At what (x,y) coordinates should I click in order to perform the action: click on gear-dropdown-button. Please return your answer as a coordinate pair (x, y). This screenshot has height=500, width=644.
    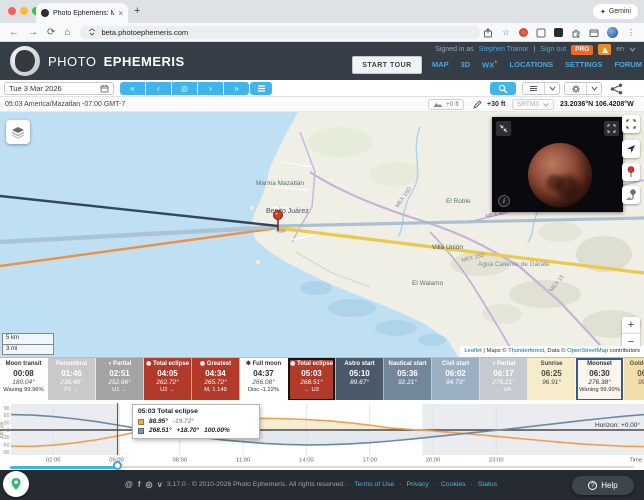
    Looking at the image, I should click on (593, 88).